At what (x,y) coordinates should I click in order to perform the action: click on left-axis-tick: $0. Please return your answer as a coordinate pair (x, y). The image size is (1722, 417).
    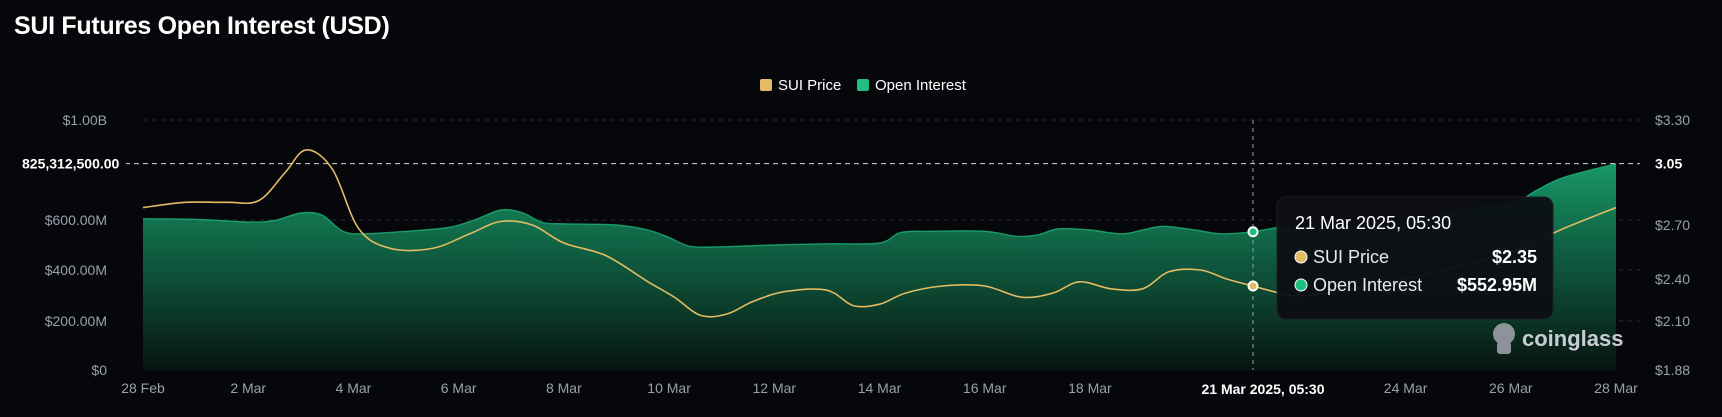
    Looking at the image, I should click on (99, 370).